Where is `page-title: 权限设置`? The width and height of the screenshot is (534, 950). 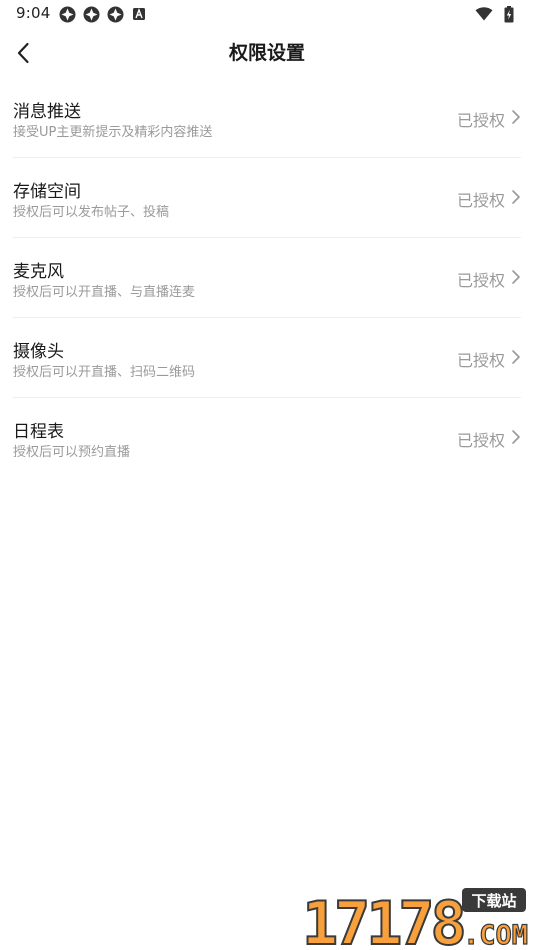
page-title: 权限设置 is located at coordinates (266, 53).